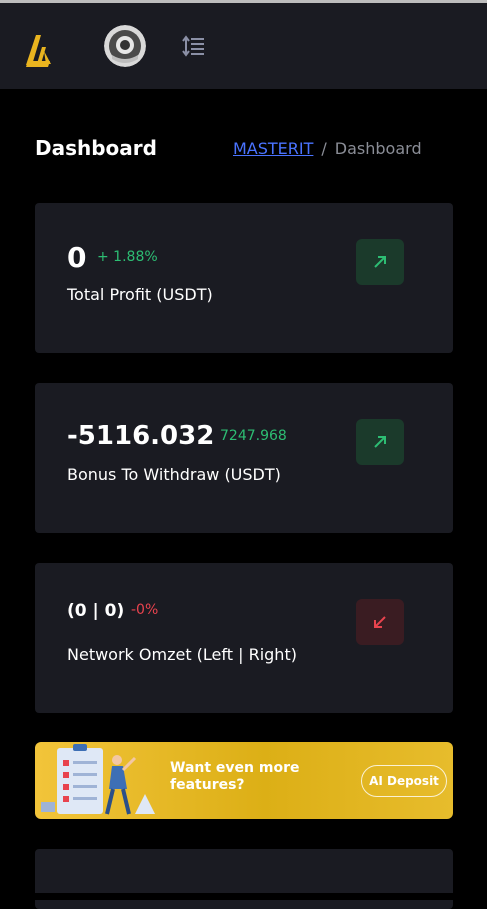 The height and width of the screenshot is (909, 487). What do you see at coordinates (194, 46) in the screenshot?
I see `menu-toggle-icon` at bounding box center [194, 46].